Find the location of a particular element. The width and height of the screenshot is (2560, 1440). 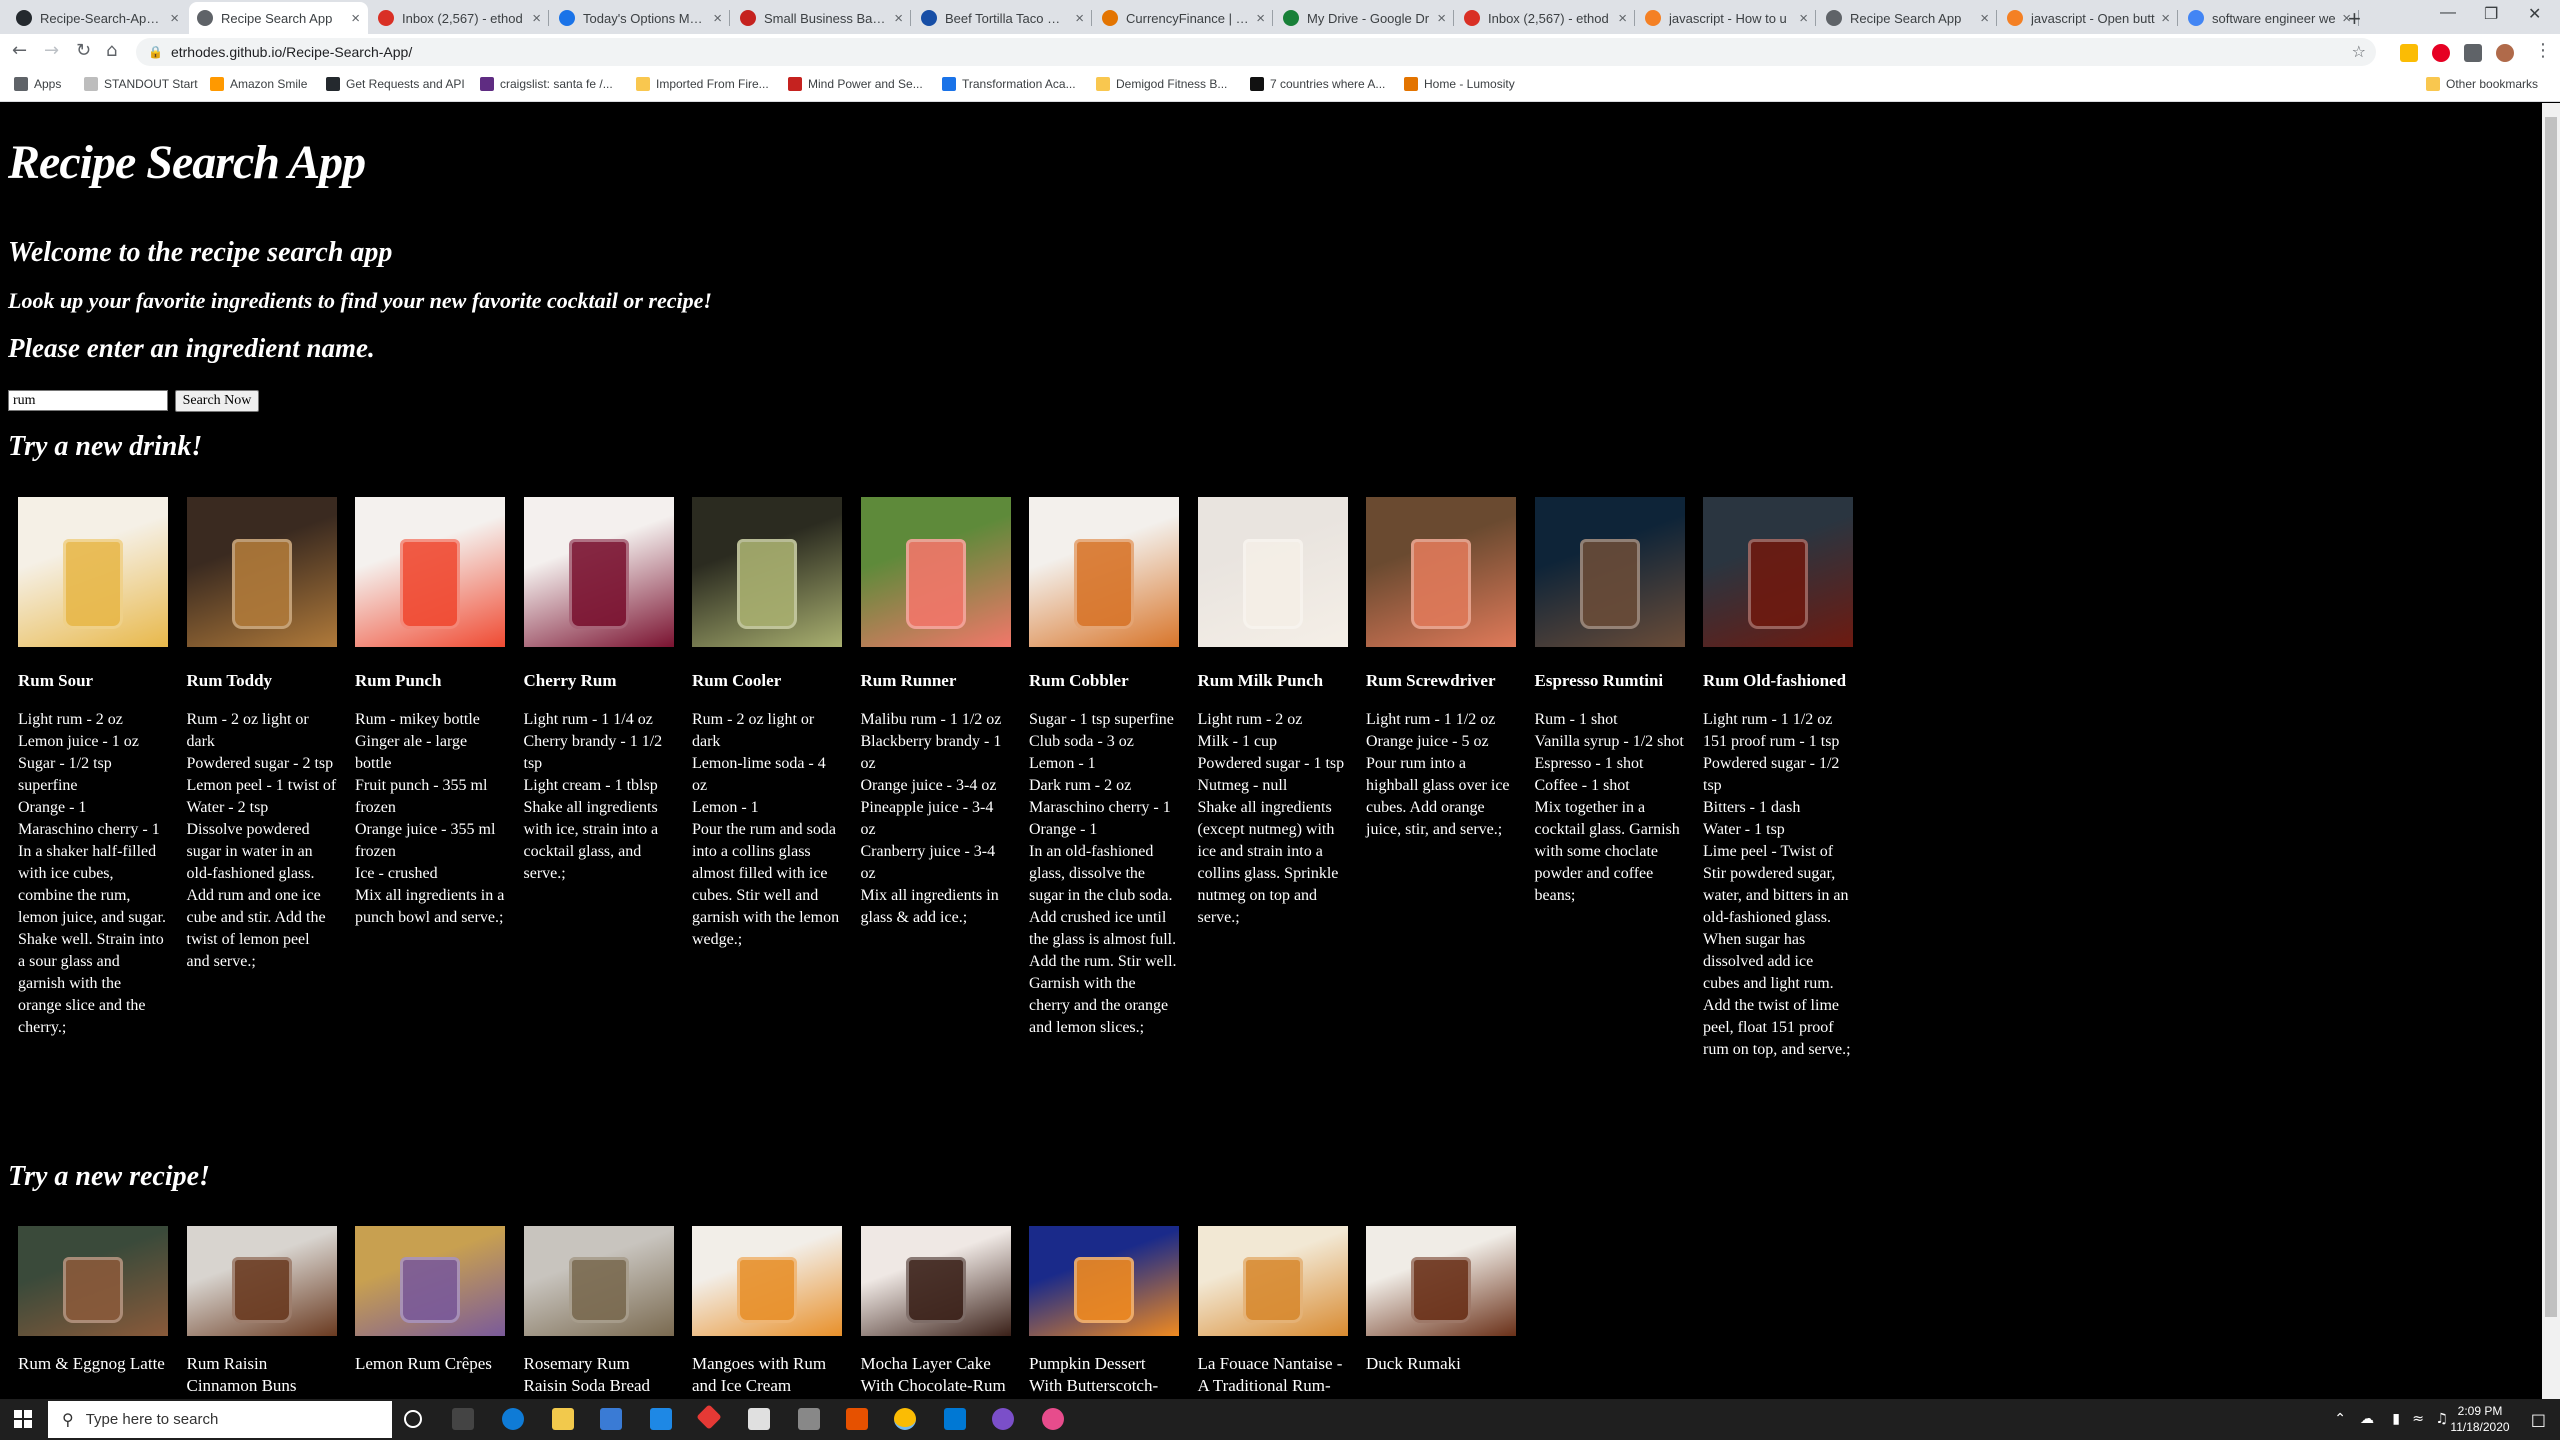

menu-kebab-icon: ⋮ is located at coordinates (2543, 50).